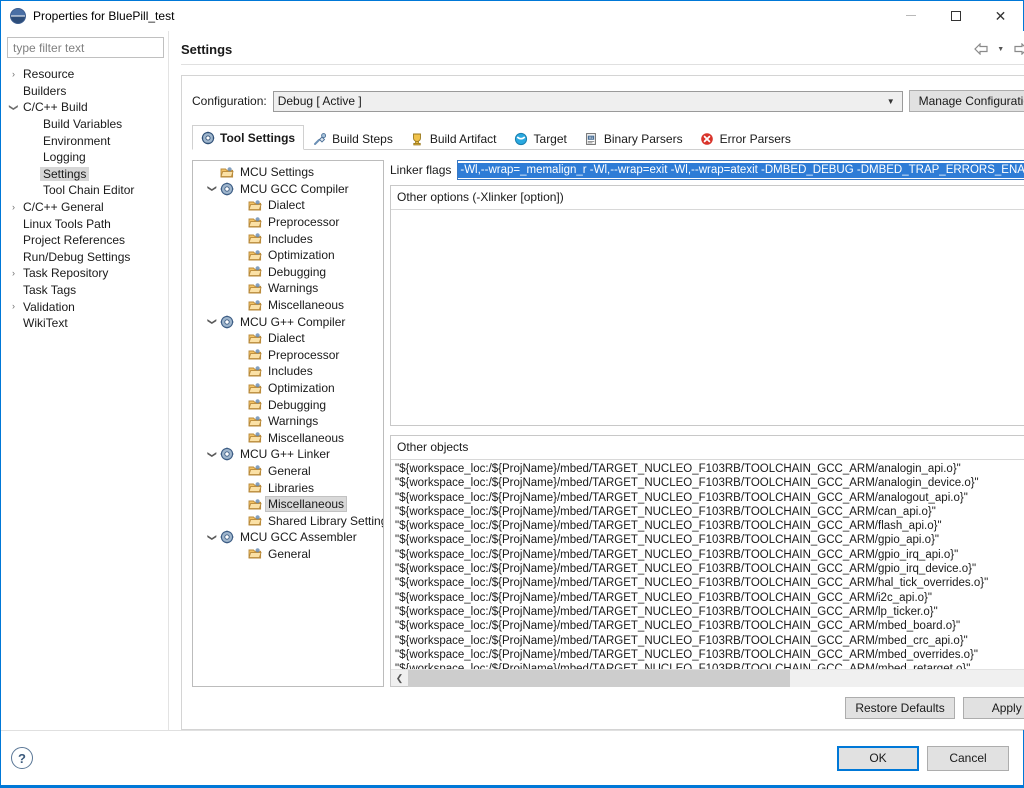 The height and width of the screenshot is (788, 1024). What do you see at coordinates (968, 758) in the screenshot?
I see `cancel-button: Cancel` at bounding box center [968, 758].